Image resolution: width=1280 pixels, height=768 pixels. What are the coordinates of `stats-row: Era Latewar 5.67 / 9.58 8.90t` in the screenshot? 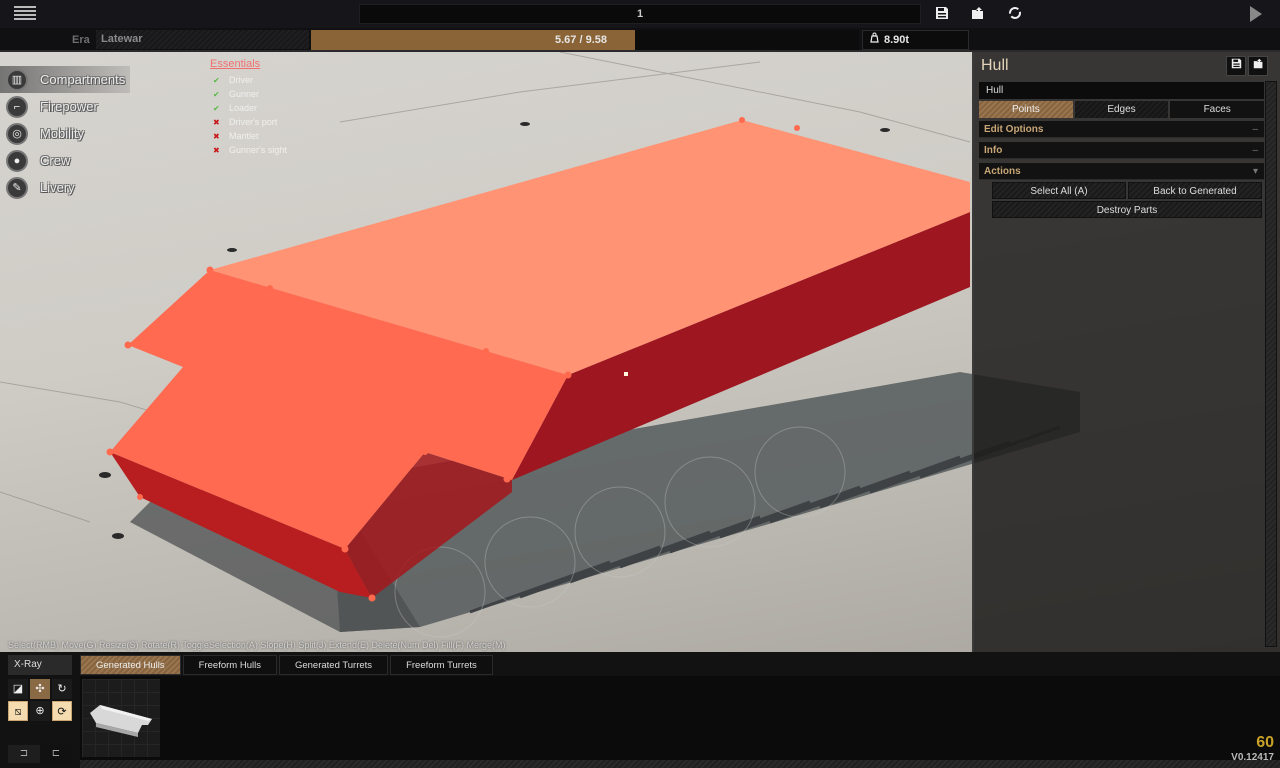 It's located at (640, 40).